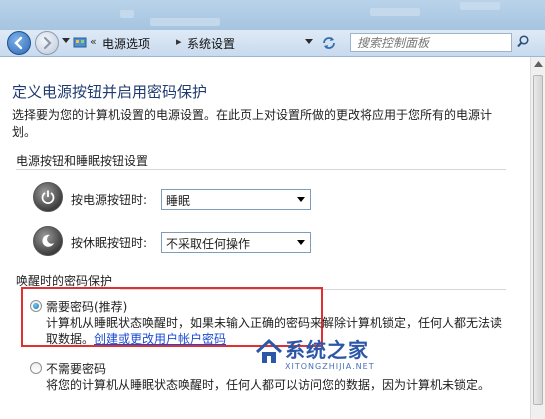  What do you see at coordinates (261, 169) in the screenshot?
I see `section-divider` at bounding box center [261, 169].